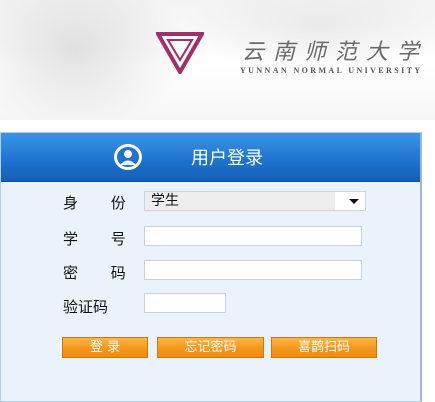  I want to click on user-icon, so click(128, 157).